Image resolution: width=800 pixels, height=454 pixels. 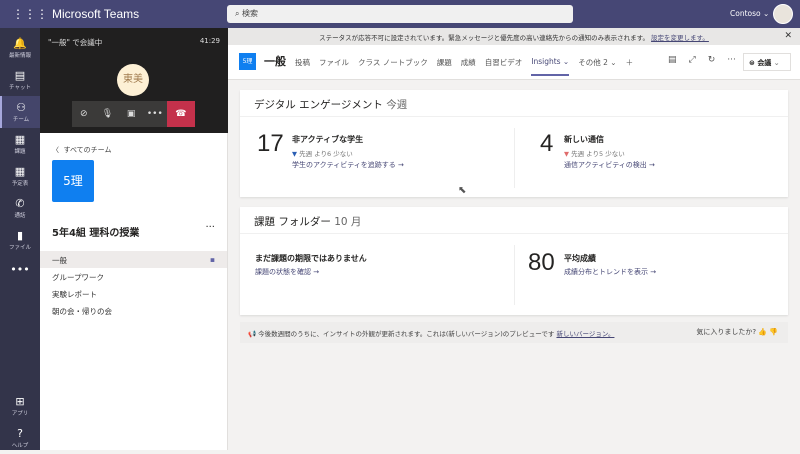 I want to click on channel-item: 実験レポート, so click(x=133, y=293).